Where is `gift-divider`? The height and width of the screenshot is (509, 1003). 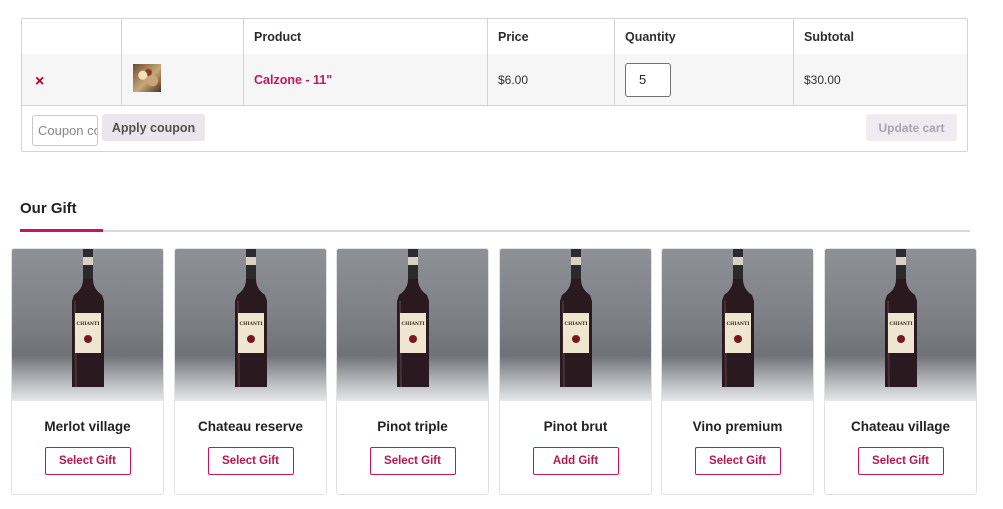
gift-divider is located at coordinates (495, 231).